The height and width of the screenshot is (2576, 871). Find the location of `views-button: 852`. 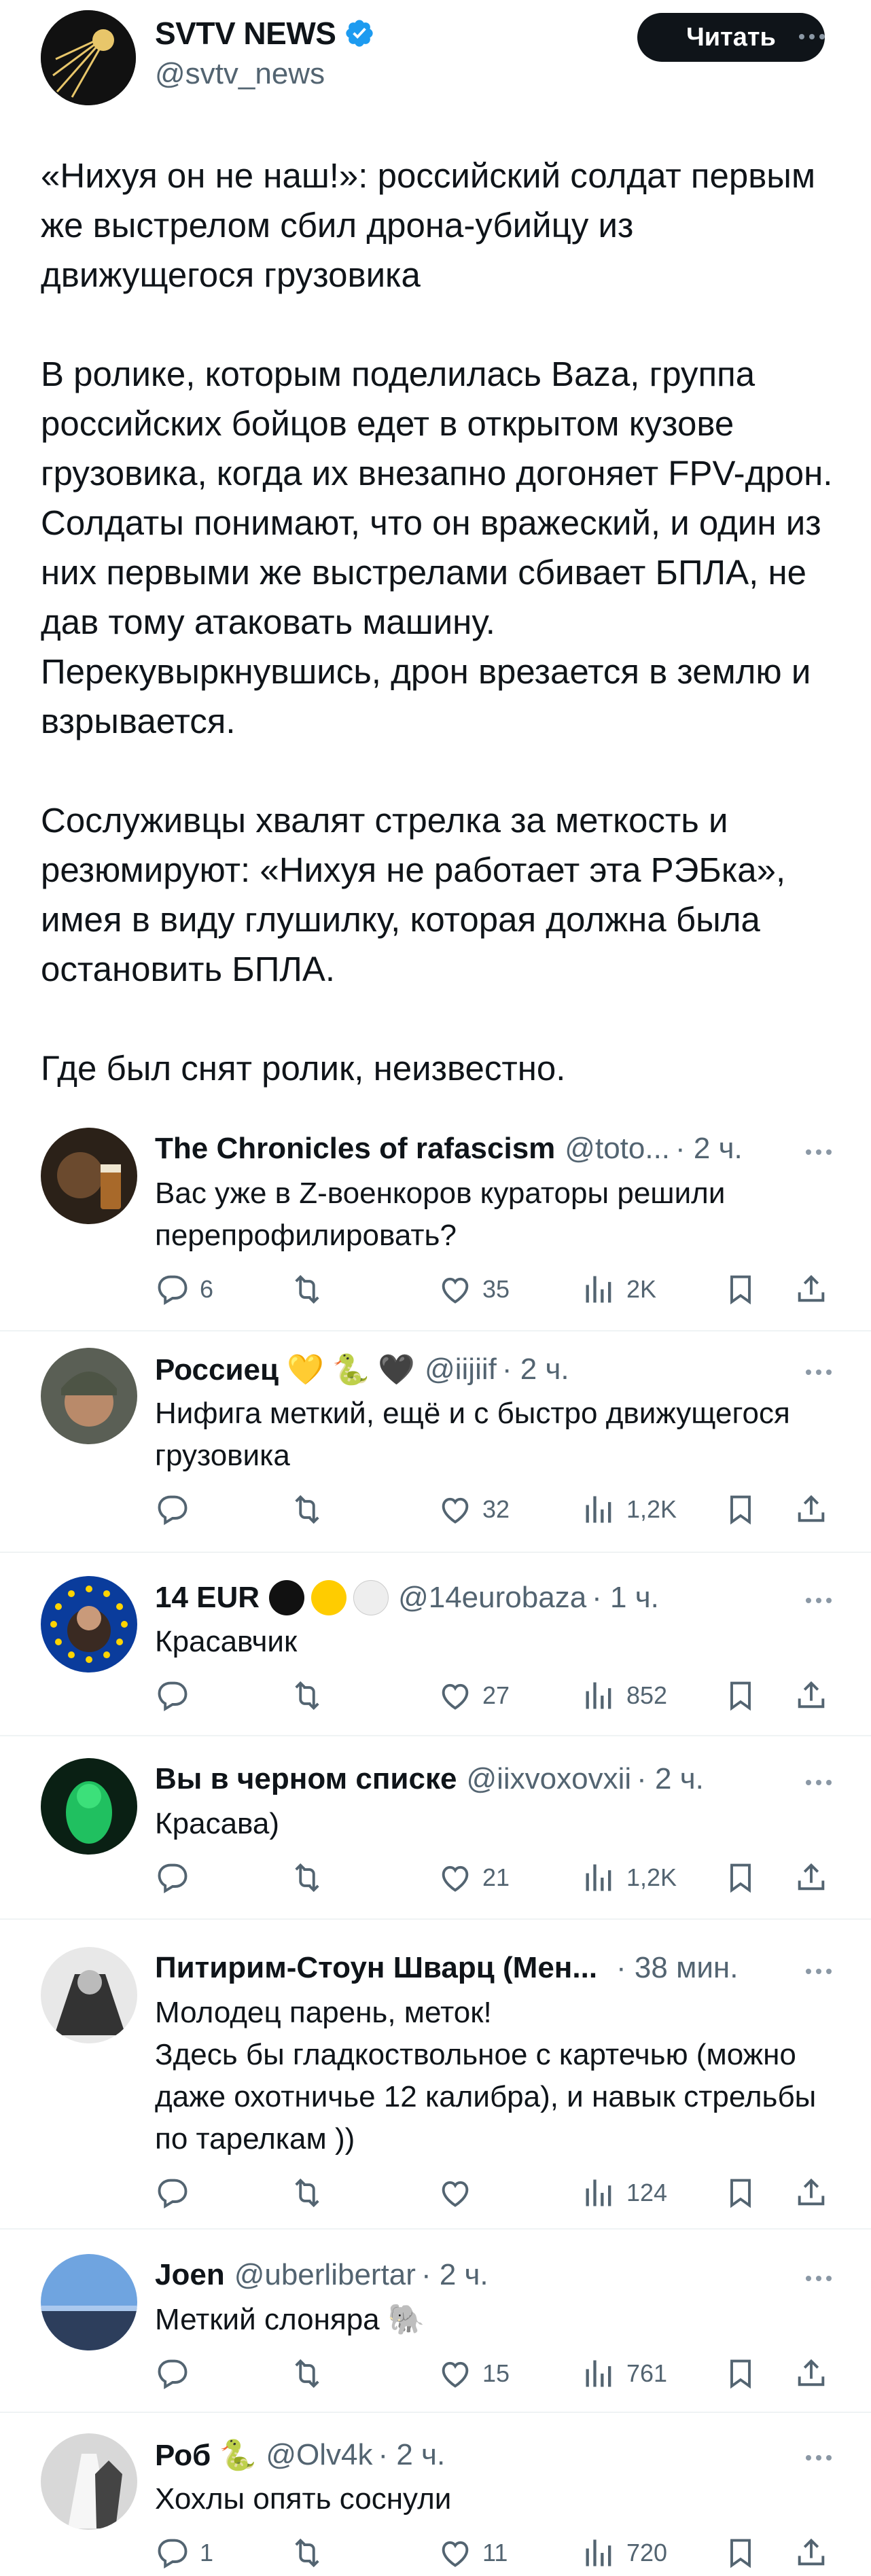

views-button: 852 is located at coordinates (624, 1695).